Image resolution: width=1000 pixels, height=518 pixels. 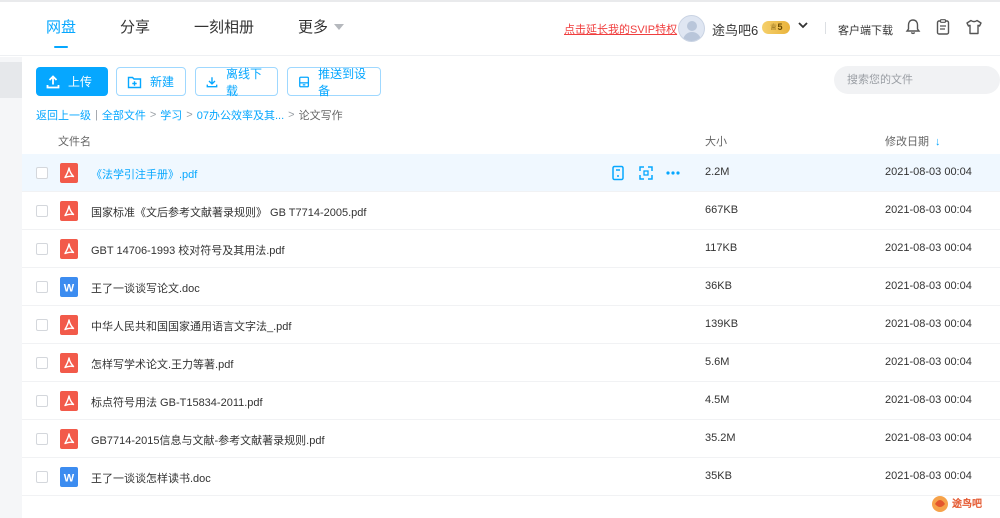 I want to click on breadcrumb-back-link: 返回上一级, so click(x=63, y=115).